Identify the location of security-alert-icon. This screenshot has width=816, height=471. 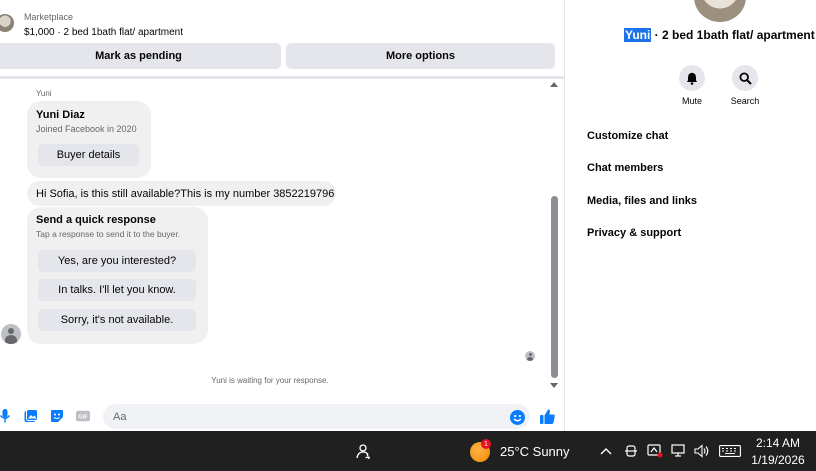
(655, 451).